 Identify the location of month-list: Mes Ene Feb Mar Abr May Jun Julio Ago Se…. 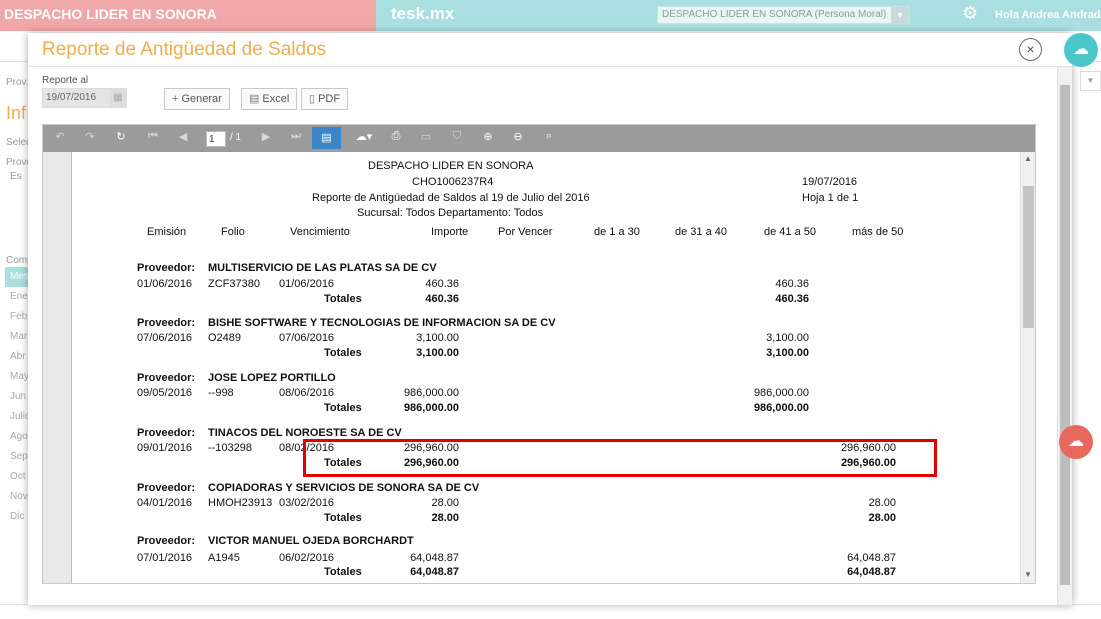
(18, 397).